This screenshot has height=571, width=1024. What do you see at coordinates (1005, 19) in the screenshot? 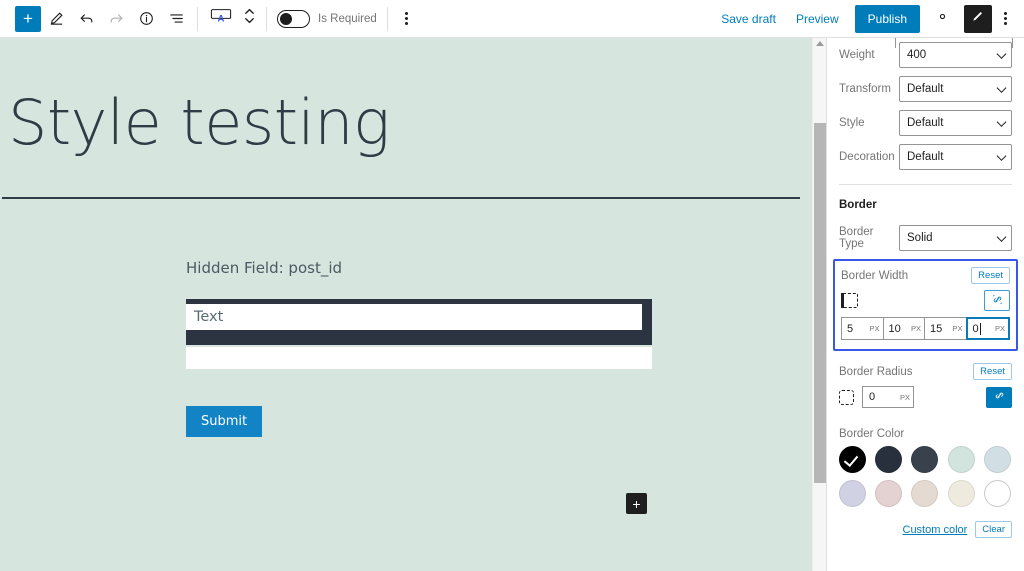
I see `editor-more-menu-button` at bounding box center [1005, 19].